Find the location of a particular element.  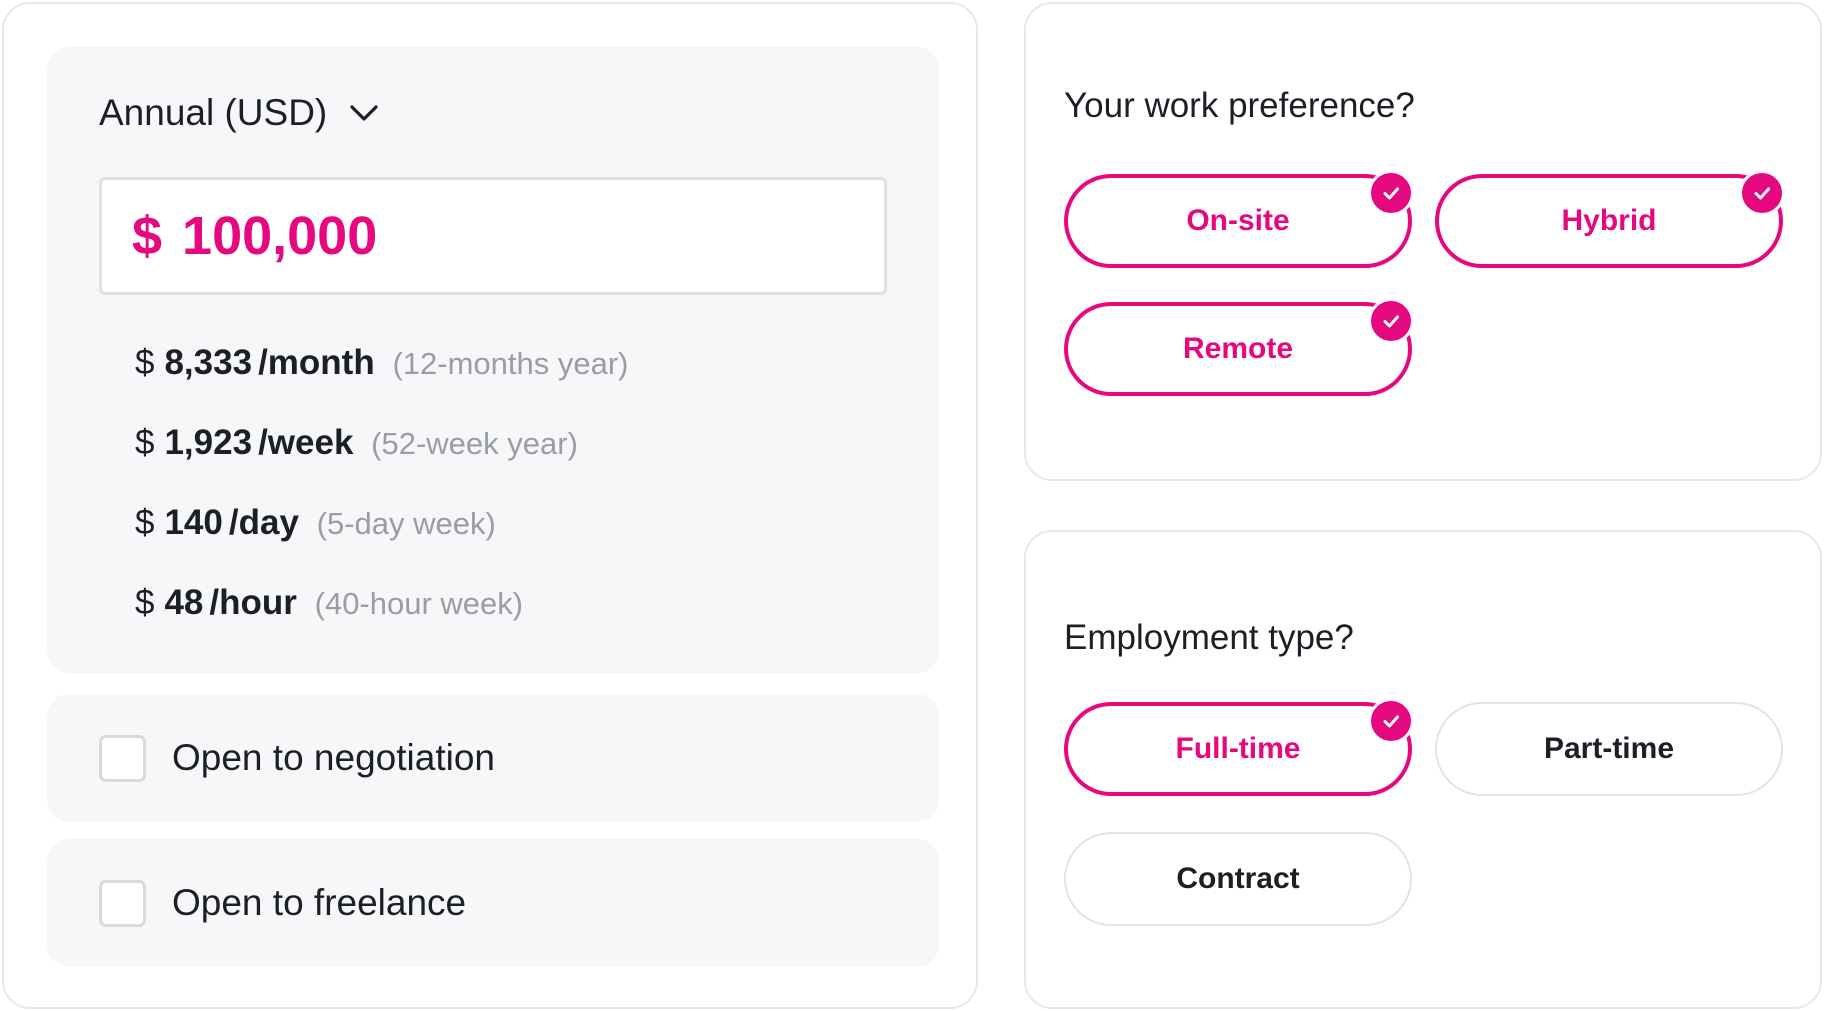

rate-period: /month is located at coordinates (316, 362).